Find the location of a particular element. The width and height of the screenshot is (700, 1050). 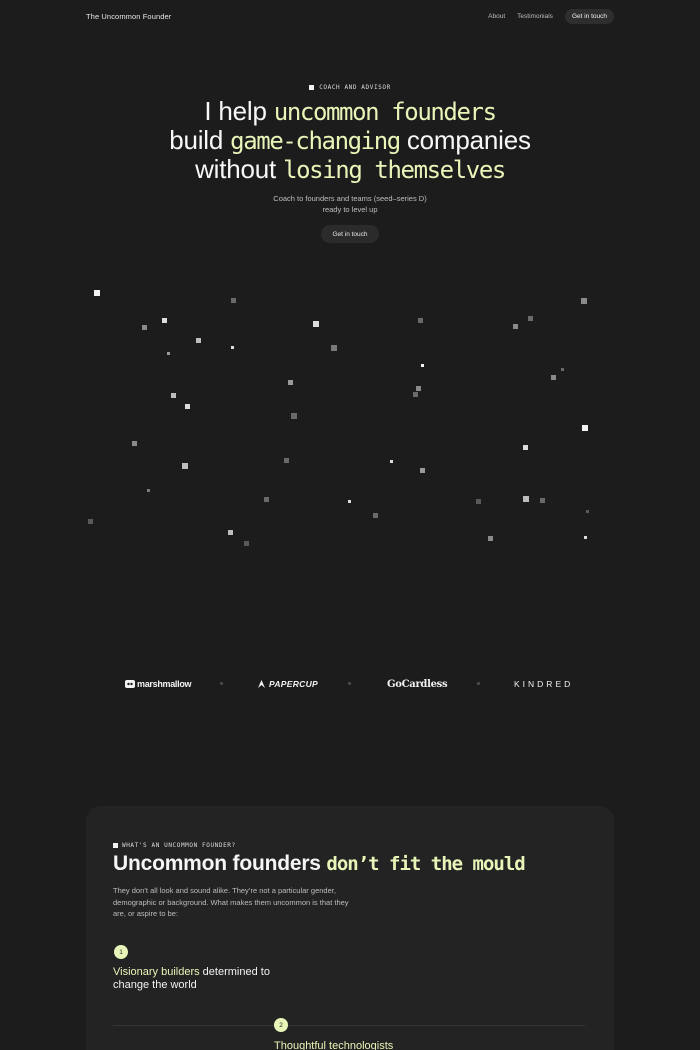

hero-subtitle-line-2: ready to level up is located at coordinates (350, 209).